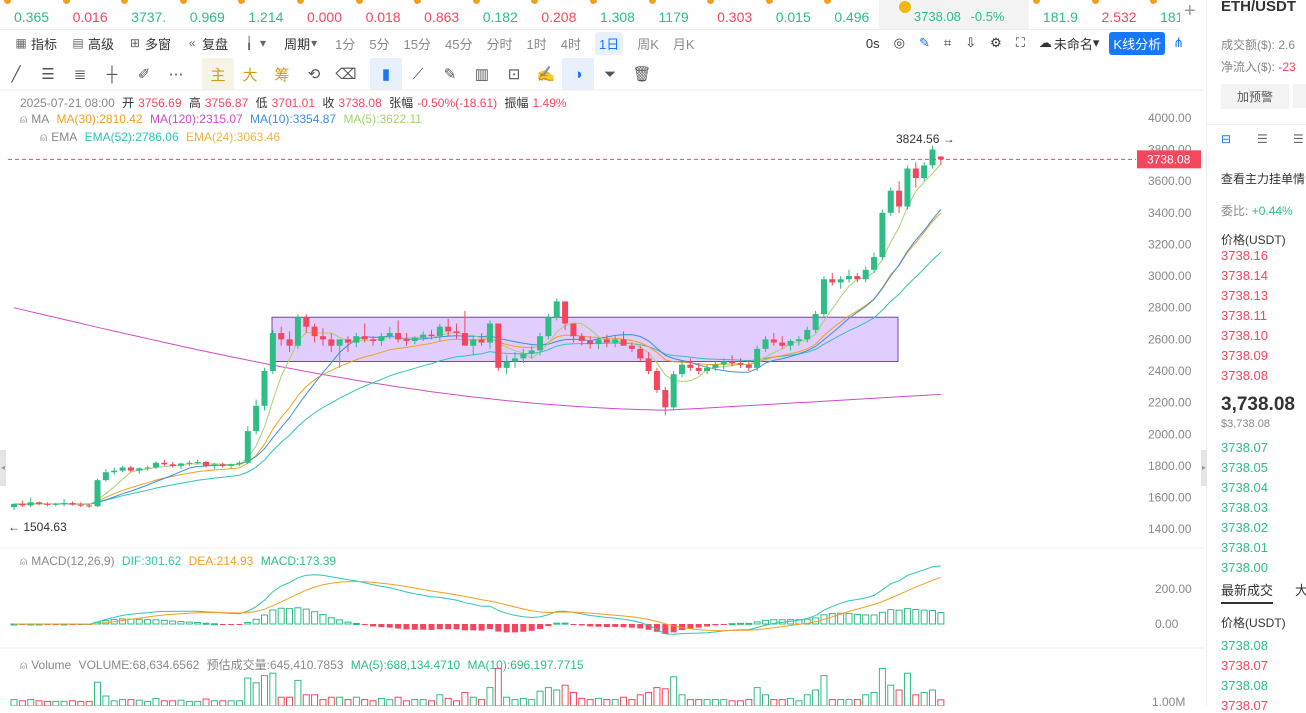 This screenshot has width=1306, height=713. What do you see at coordinates (1244, 315) in the screenshot?
I see `order-row: 3738.11` at bounding box center [1244, 315].